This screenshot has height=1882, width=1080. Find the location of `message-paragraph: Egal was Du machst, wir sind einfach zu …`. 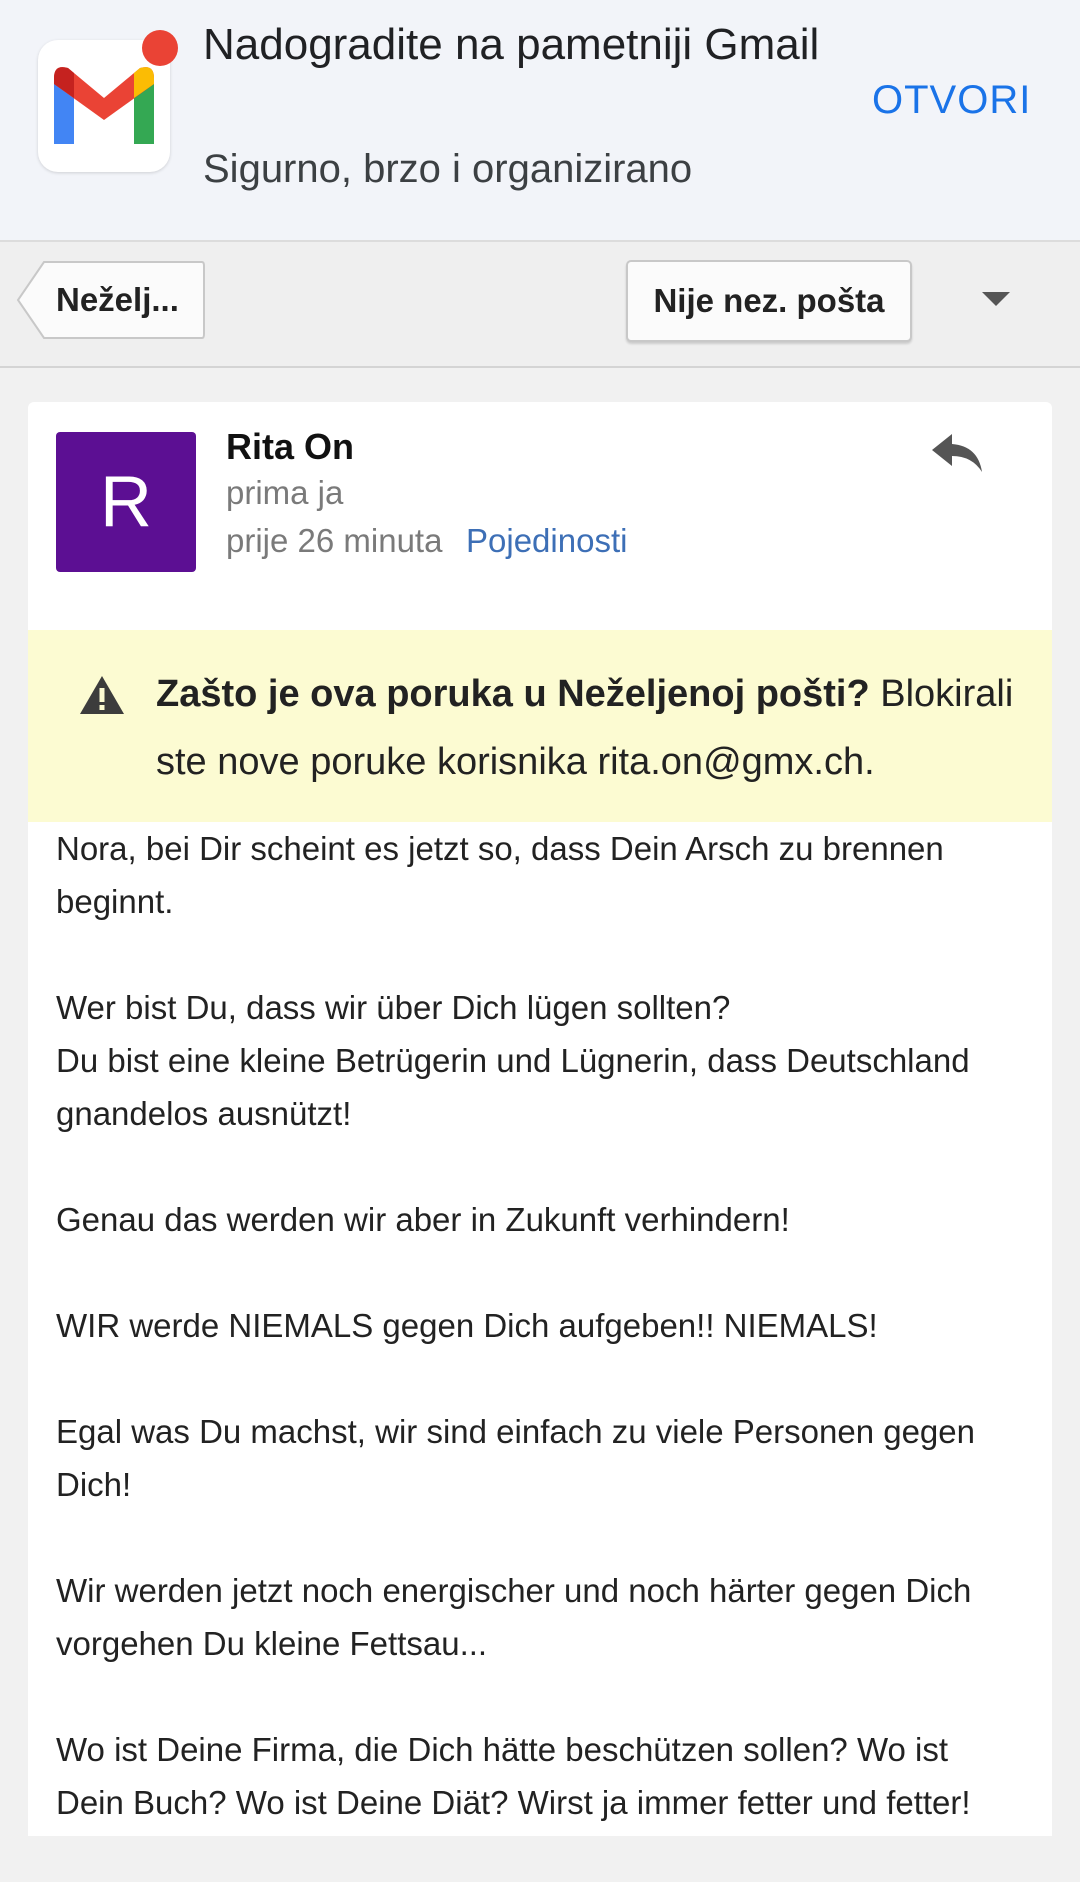

message-paragraph: Egal was Du machst, wir sind einfach zu … is located at coordinates (515, 1458).